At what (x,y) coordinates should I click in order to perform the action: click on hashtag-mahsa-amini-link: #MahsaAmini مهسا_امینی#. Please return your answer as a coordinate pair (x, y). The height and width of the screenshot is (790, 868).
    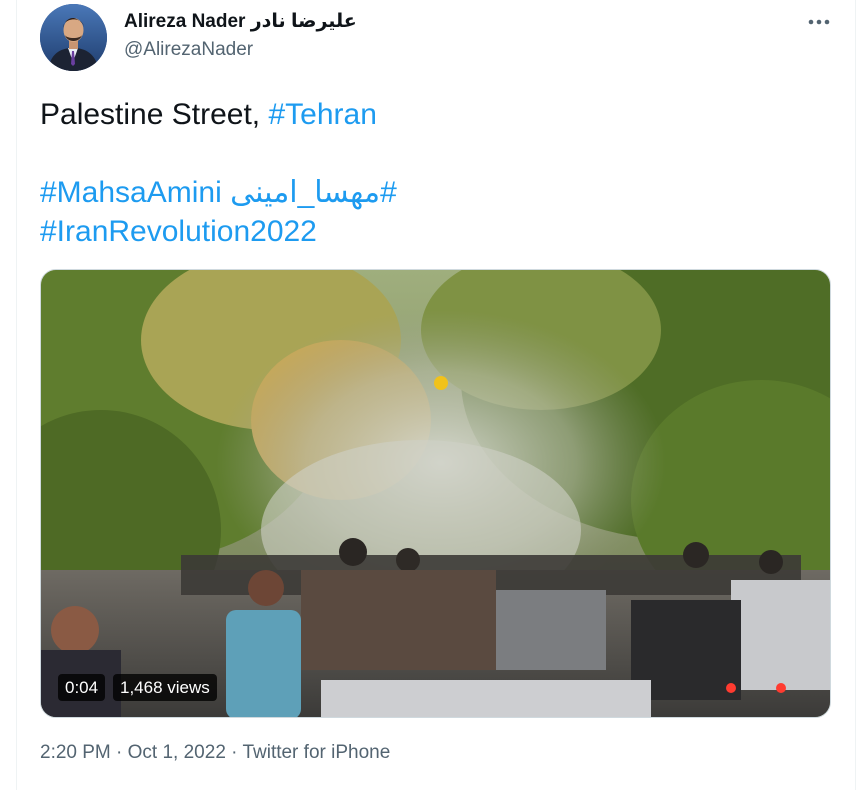
    Looking at the image, I should click on (218, 192).